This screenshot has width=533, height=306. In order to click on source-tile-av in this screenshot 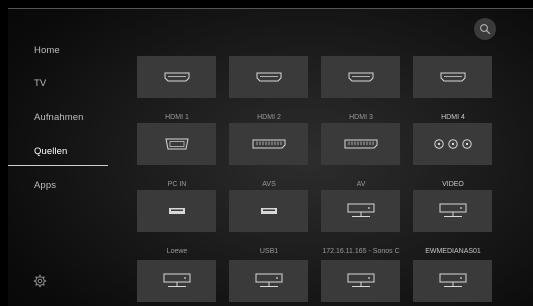, I will do `click(360, 144)`.